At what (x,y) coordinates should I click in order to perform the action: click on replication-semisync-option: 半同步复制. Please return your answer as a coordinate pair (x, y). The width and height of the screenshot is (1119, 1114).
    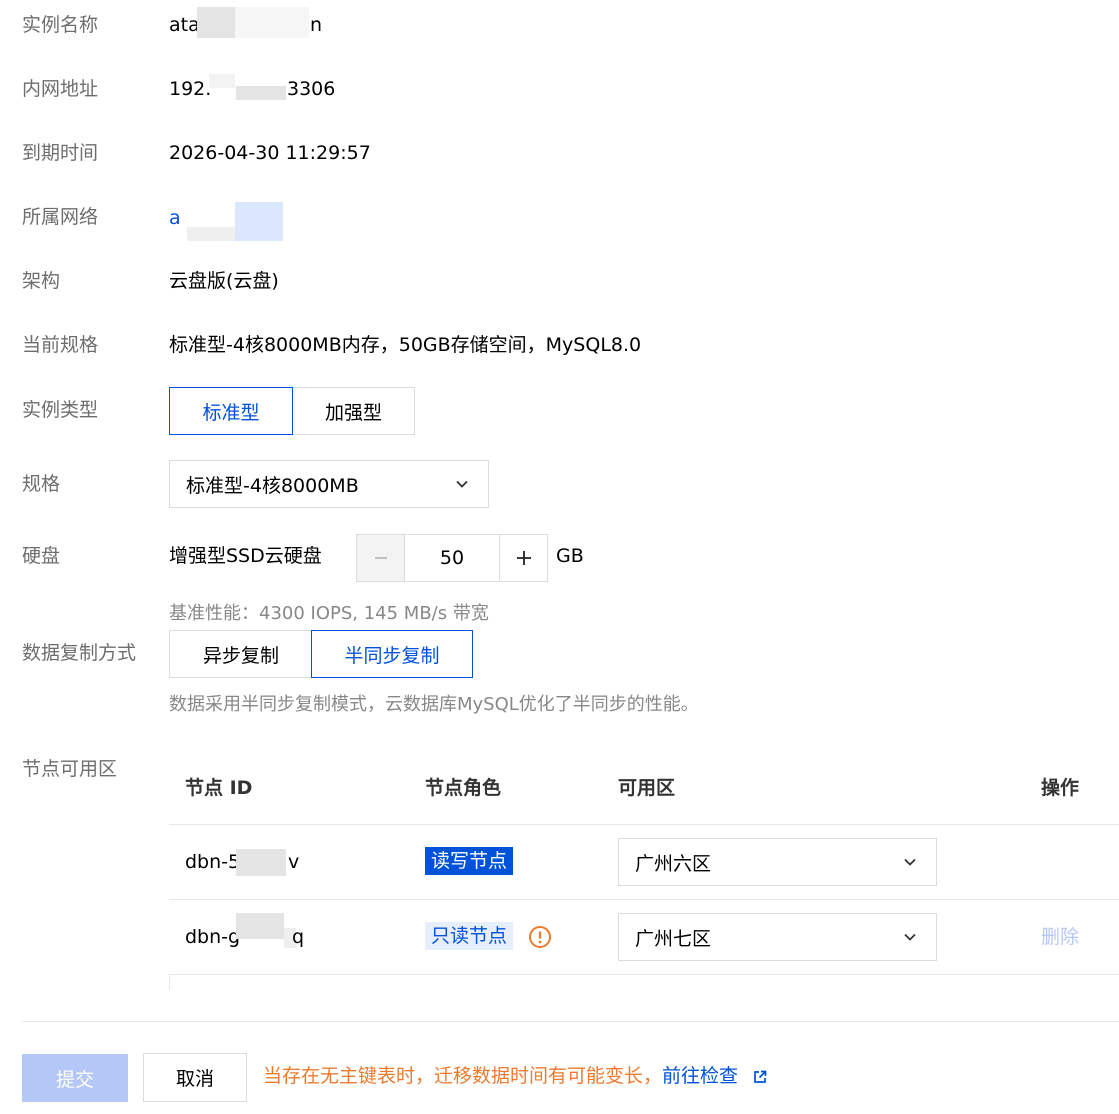
    Looking at the image, I should click on (392, 654).